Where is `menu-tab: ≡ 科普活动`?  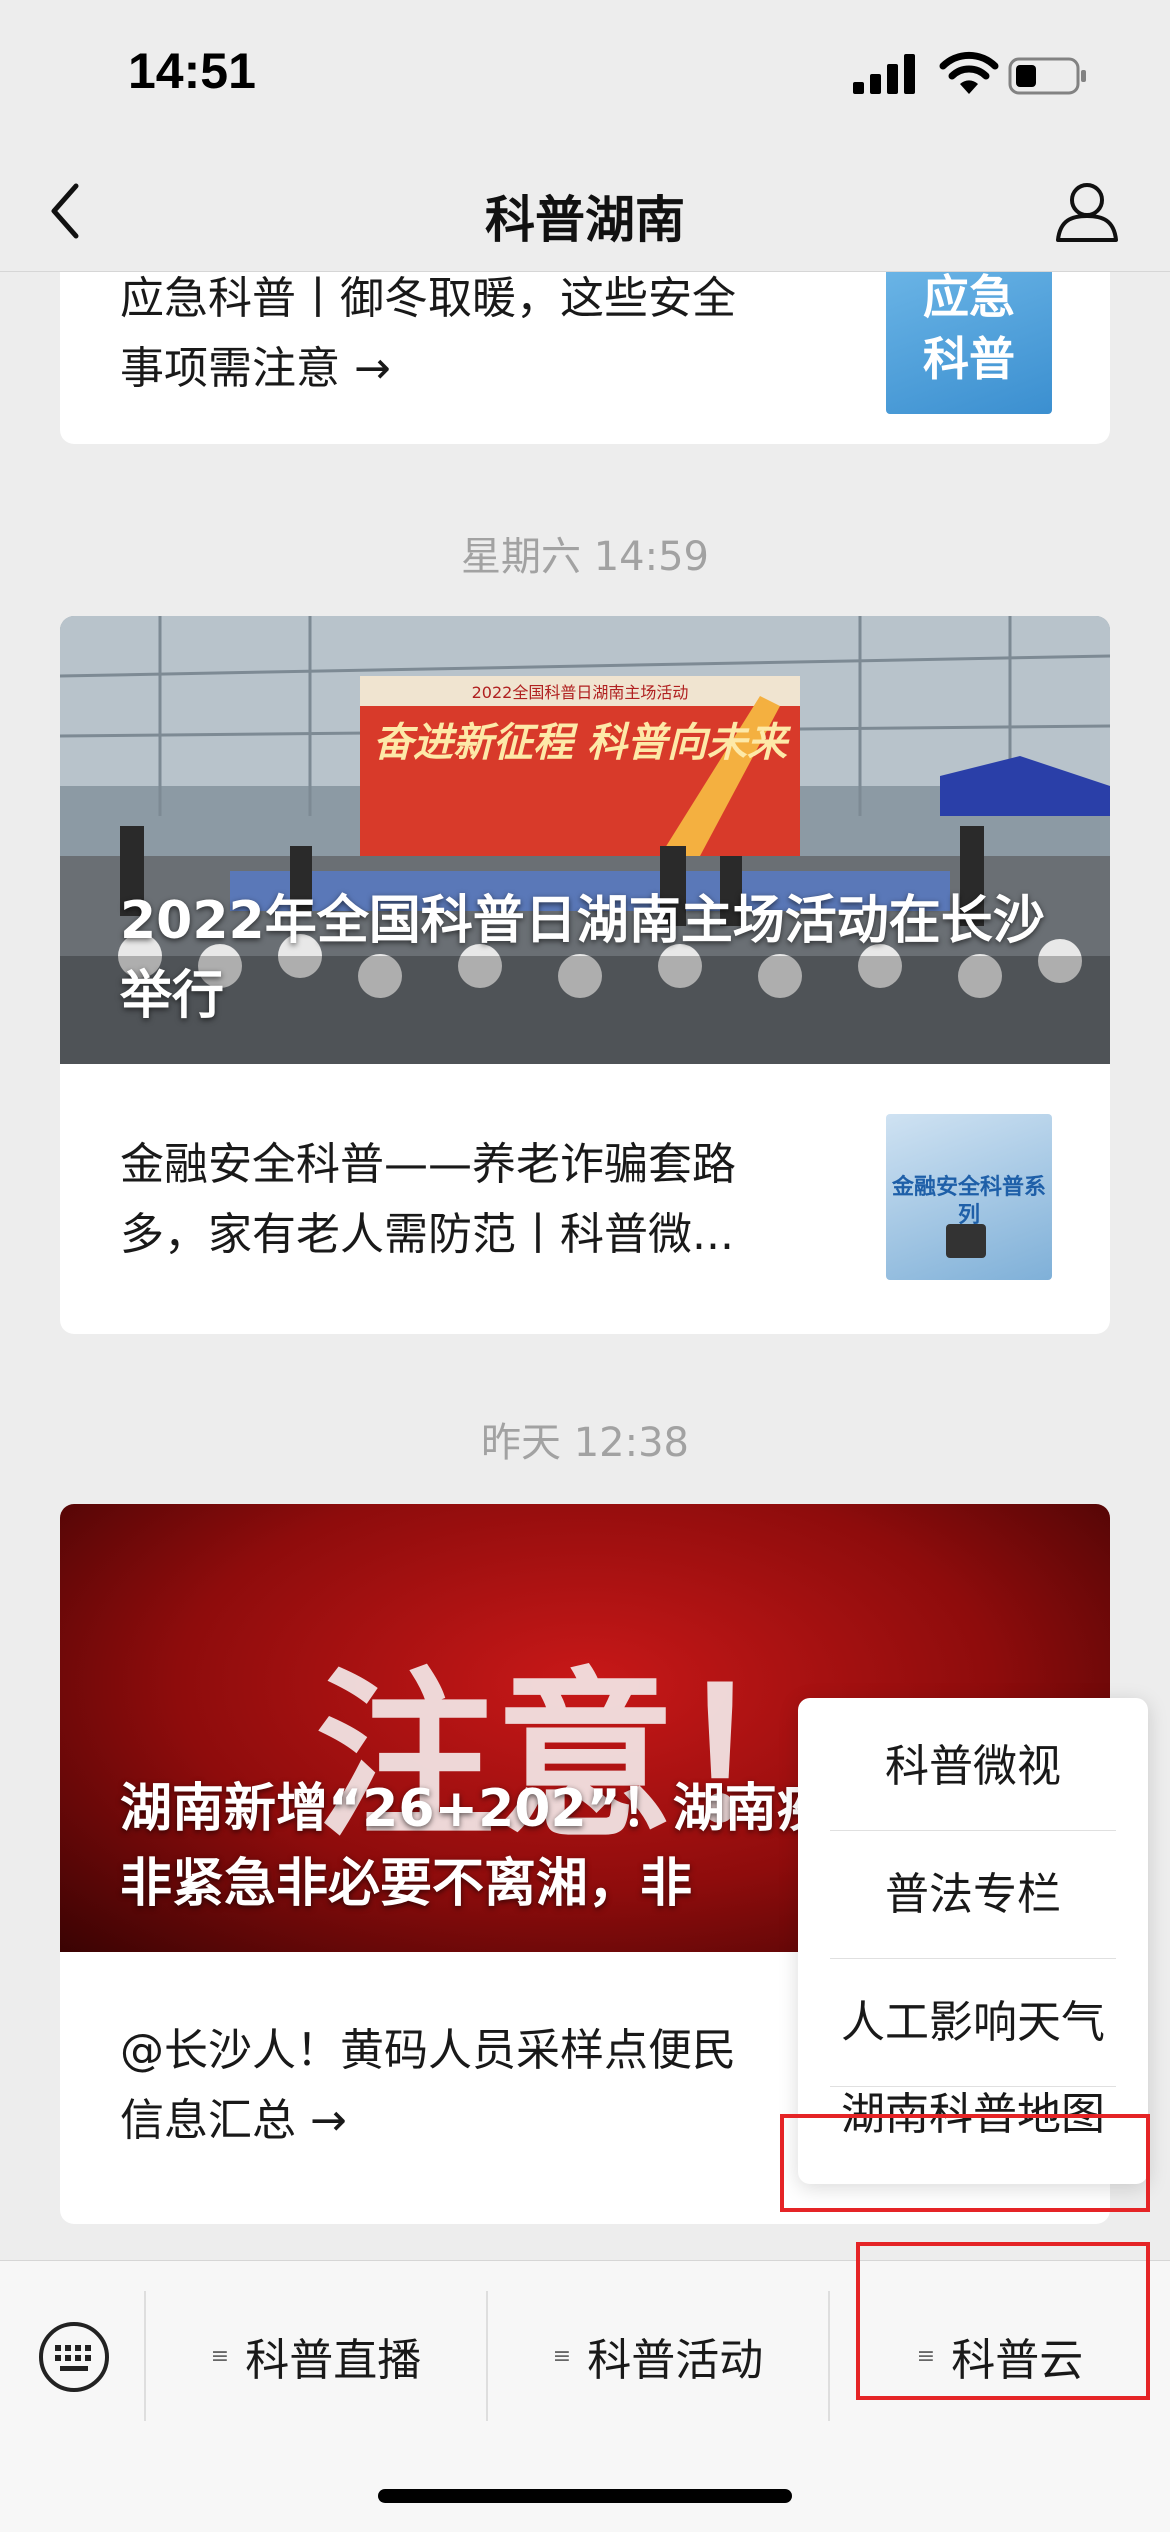
menu-tab: ≡ 科普活动 is located at coordinates (658, 2356).